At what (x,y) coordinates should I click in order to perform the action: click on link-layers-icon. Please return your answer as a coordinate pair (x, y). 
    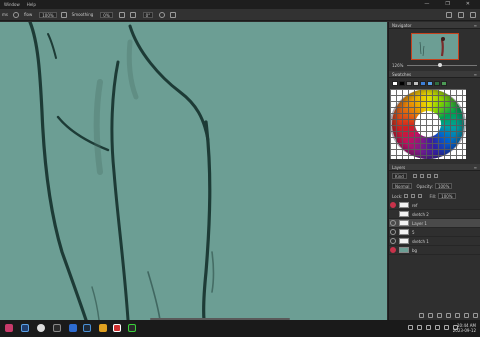
    Looking at the image, I should click on (421, 315).